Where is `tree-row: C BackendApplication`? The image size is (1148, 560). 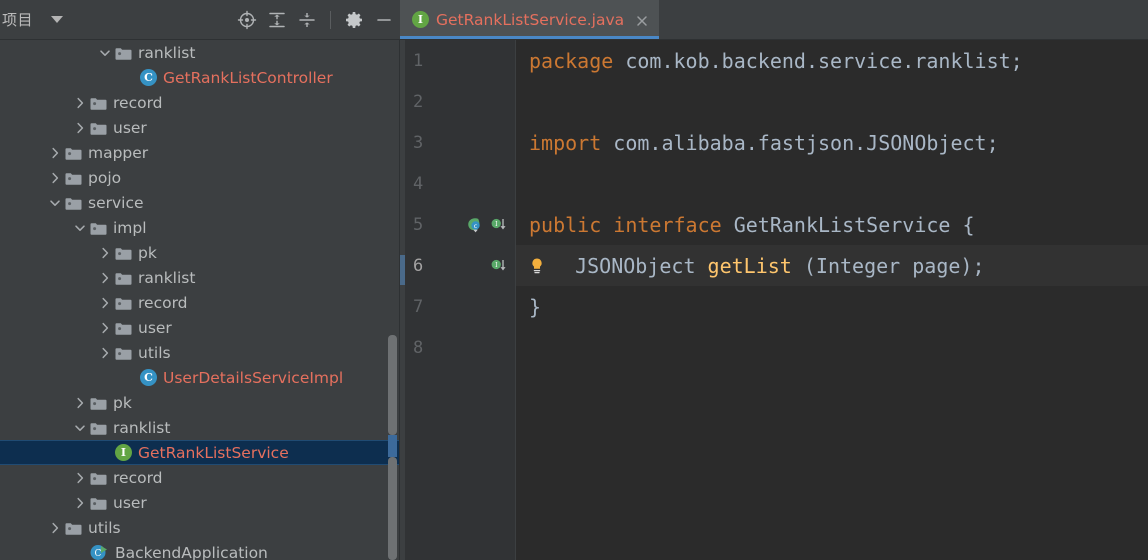
tree-row: C BackendApplication is located at coordinates (200, 550).